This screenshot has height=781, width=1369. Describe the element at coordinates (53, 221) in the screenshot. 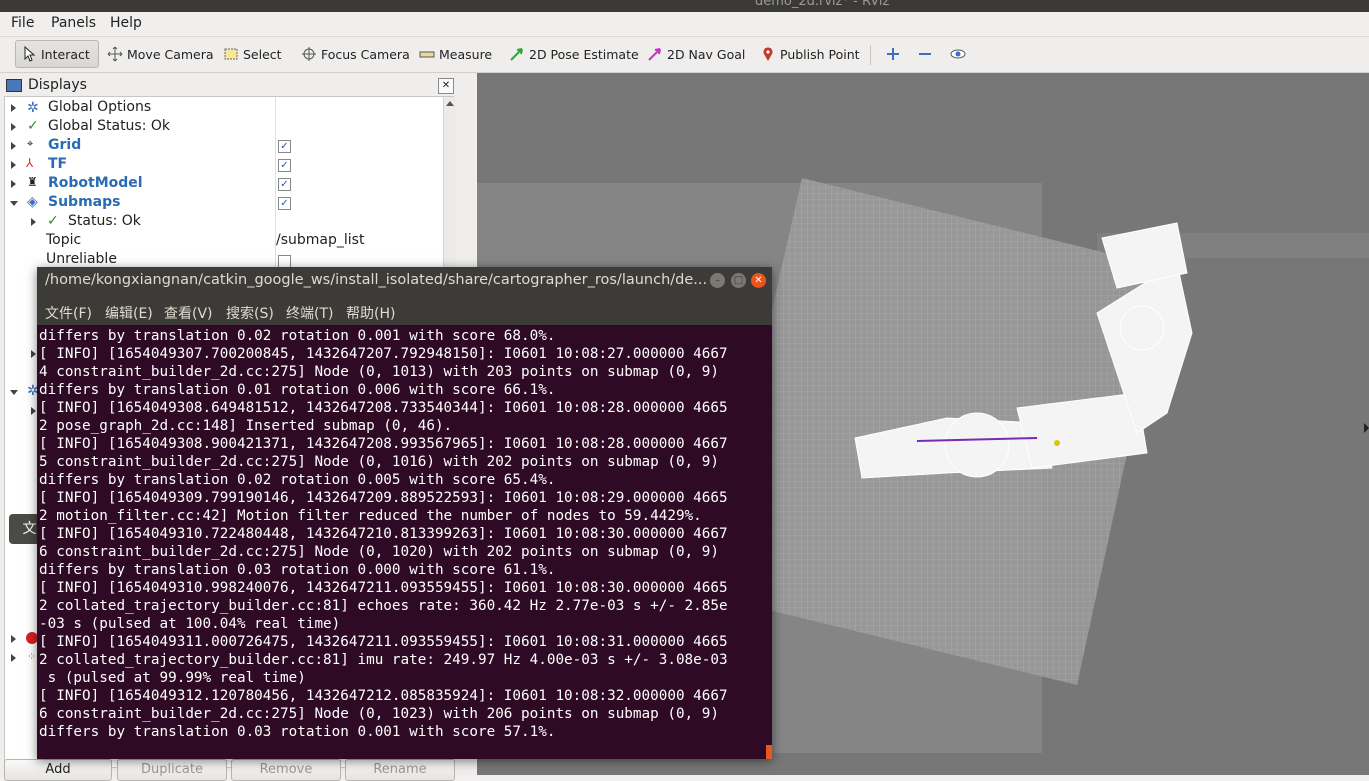

I see `checkmark-icon: ✓` at that location.